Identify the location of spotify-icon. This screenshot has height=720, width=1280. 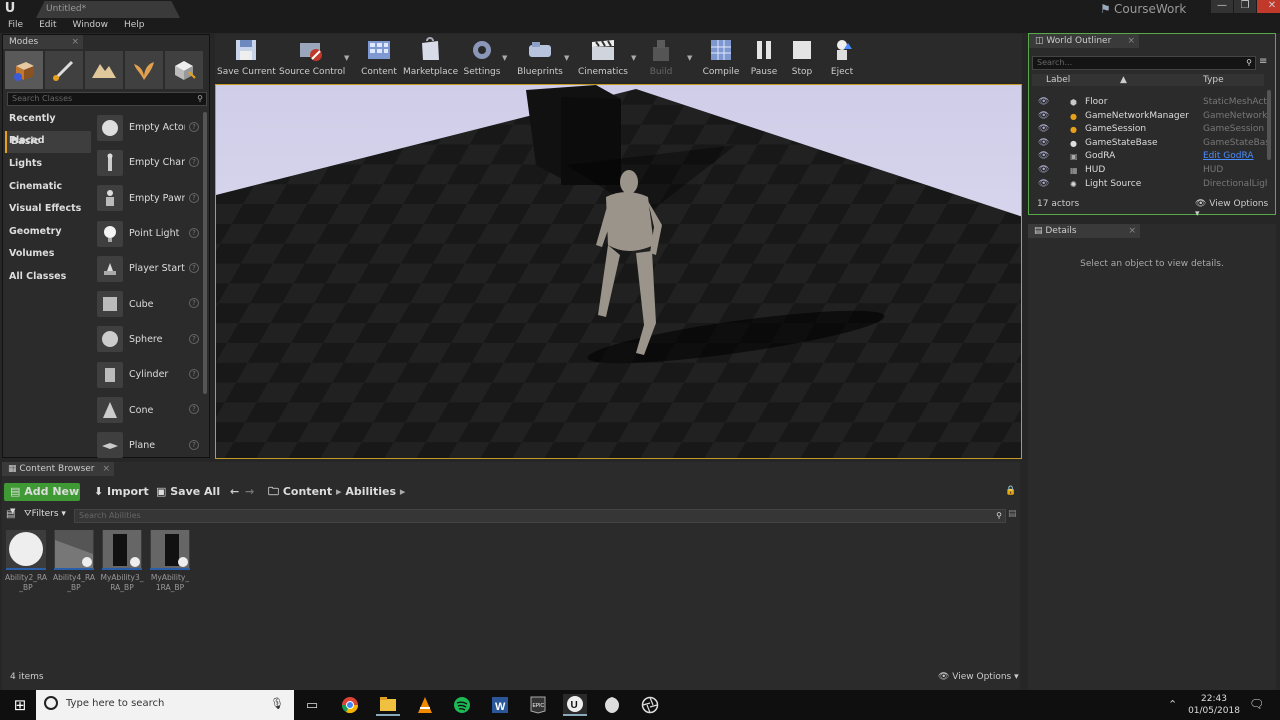
(462, 705).